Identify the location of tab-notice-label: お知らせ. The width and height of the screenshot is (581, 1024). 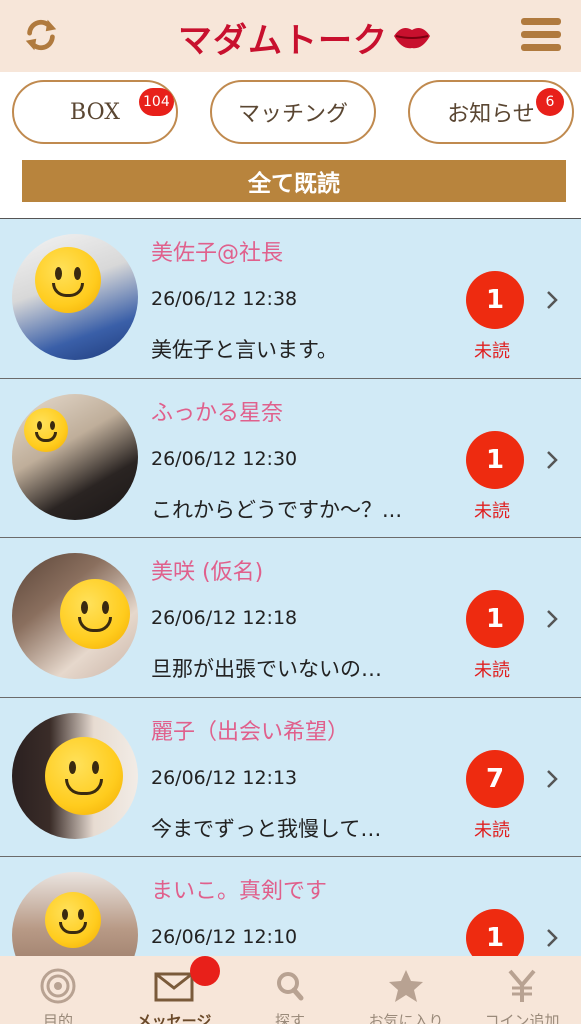
(491, 114).